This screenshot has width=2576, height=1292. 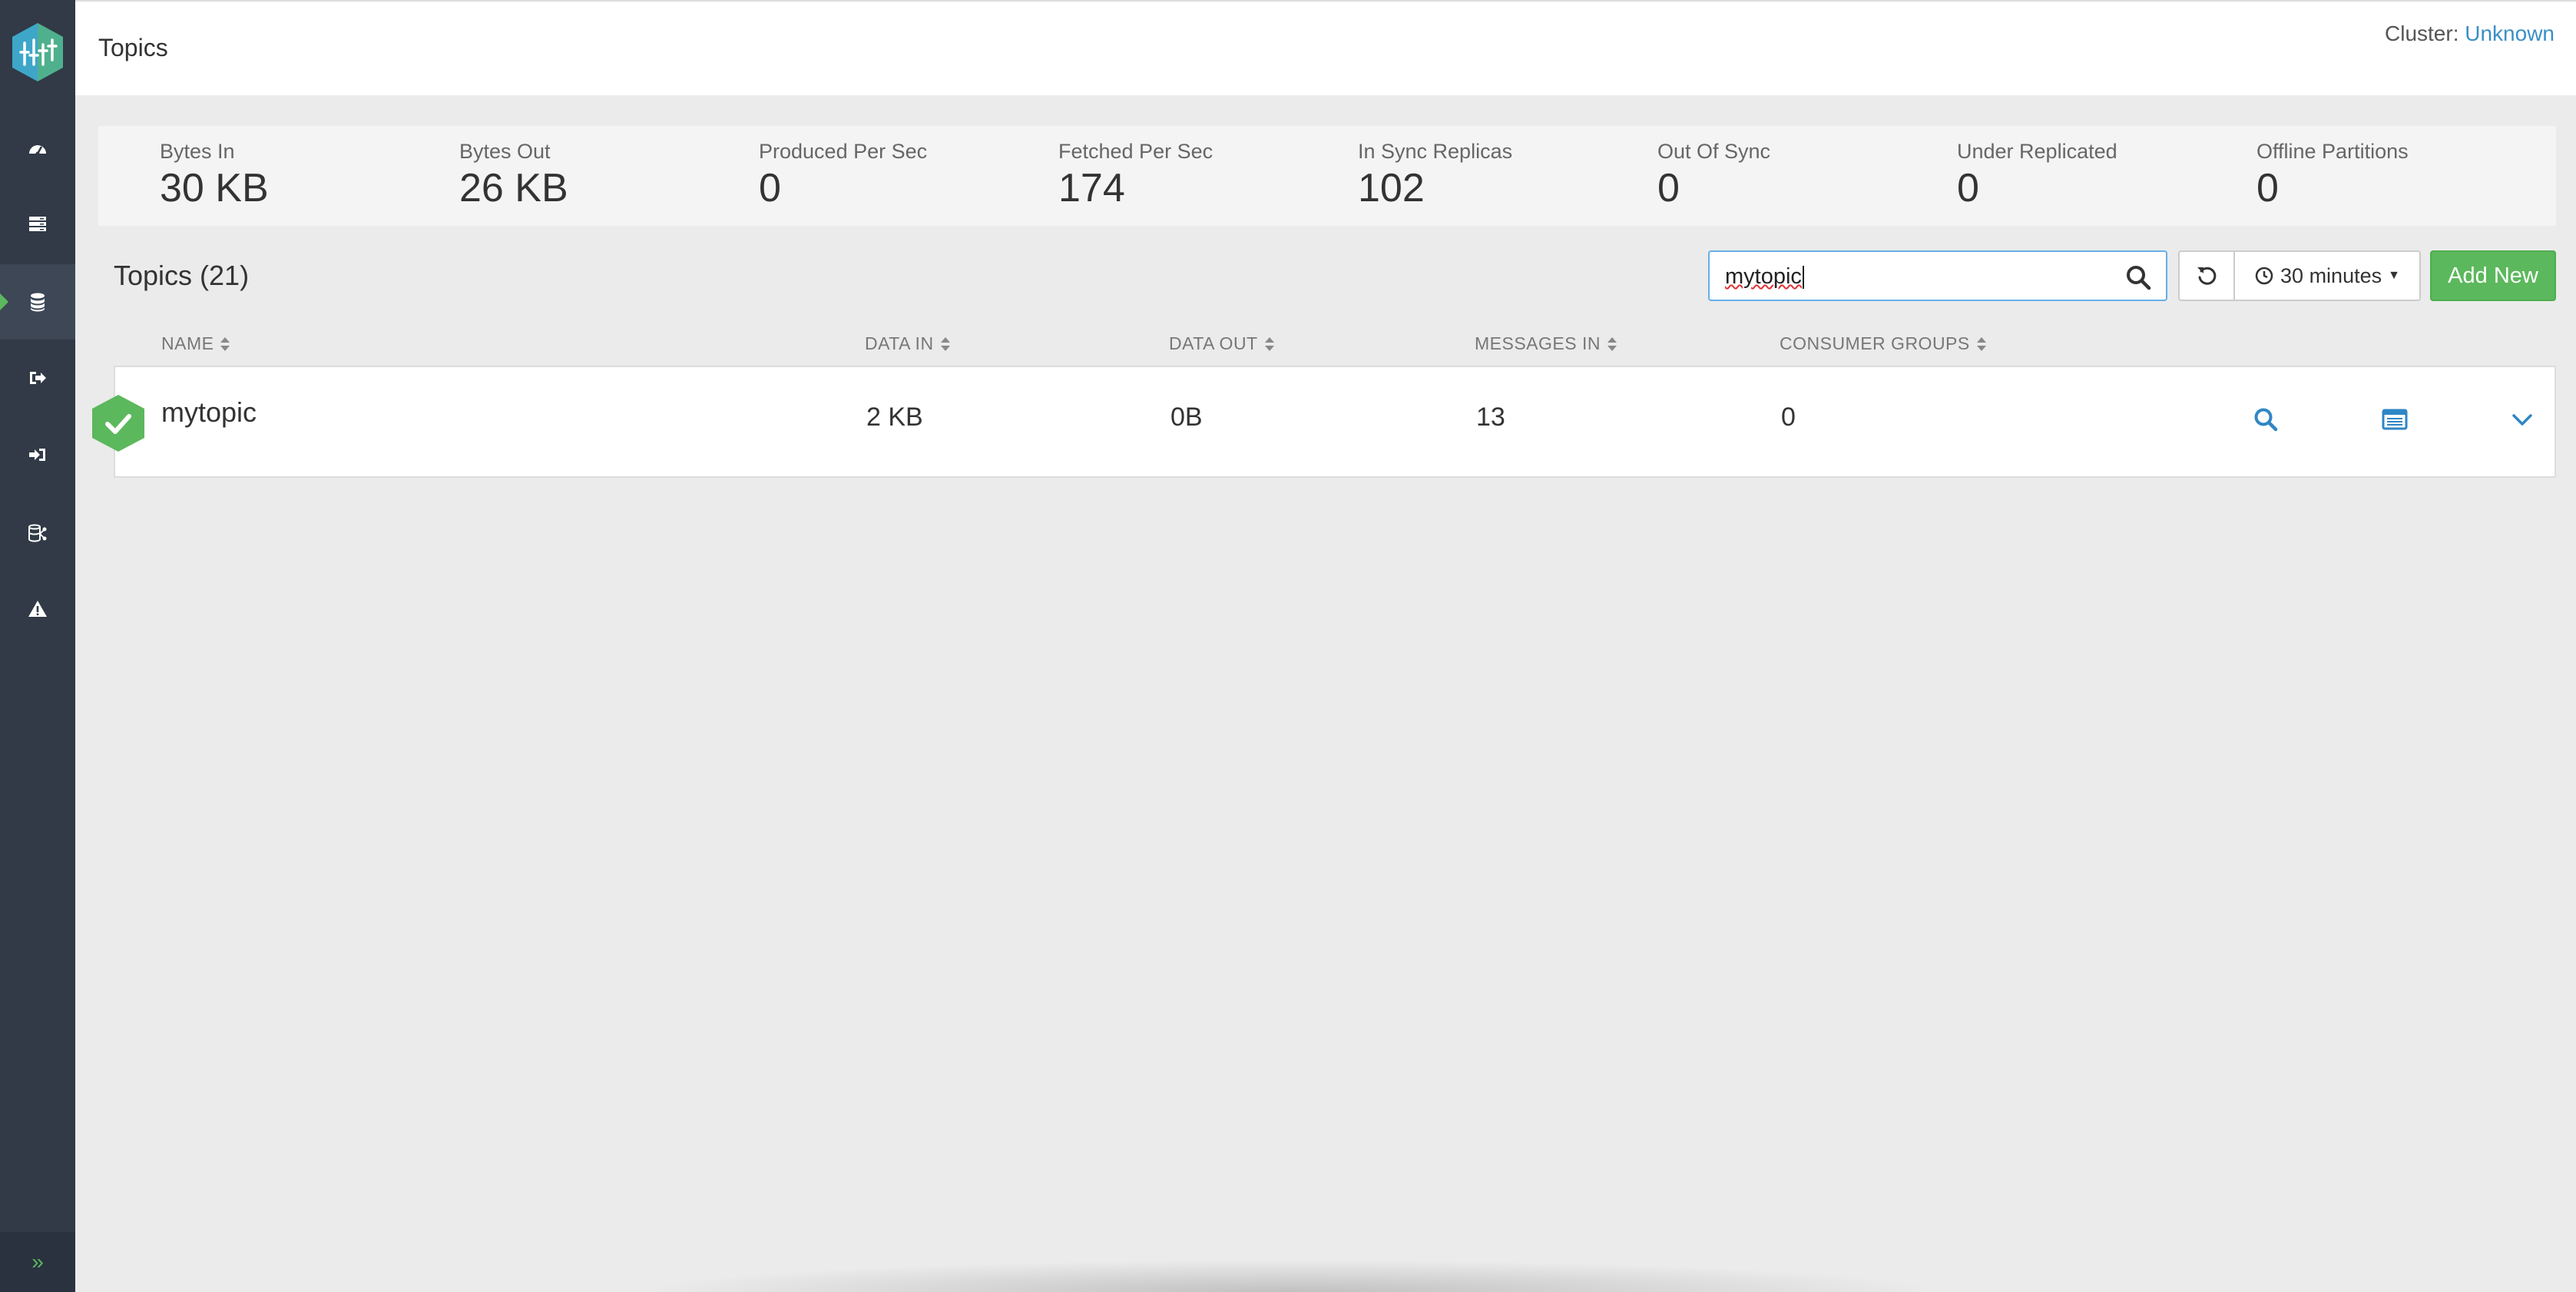 I want to click on stat-label: In Sync Replicas, so click(x=1435, y=151).